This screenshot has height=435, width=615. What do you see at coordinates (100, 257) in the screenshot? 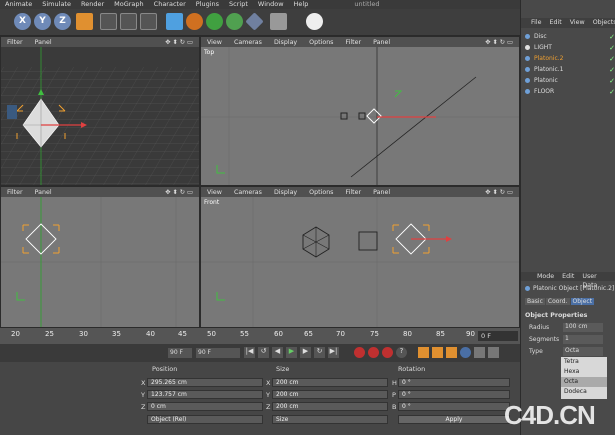
I see `viewport-right: Filter Panel ✥ ⬍ ↻ ▭` at bounding box center [100, 257].